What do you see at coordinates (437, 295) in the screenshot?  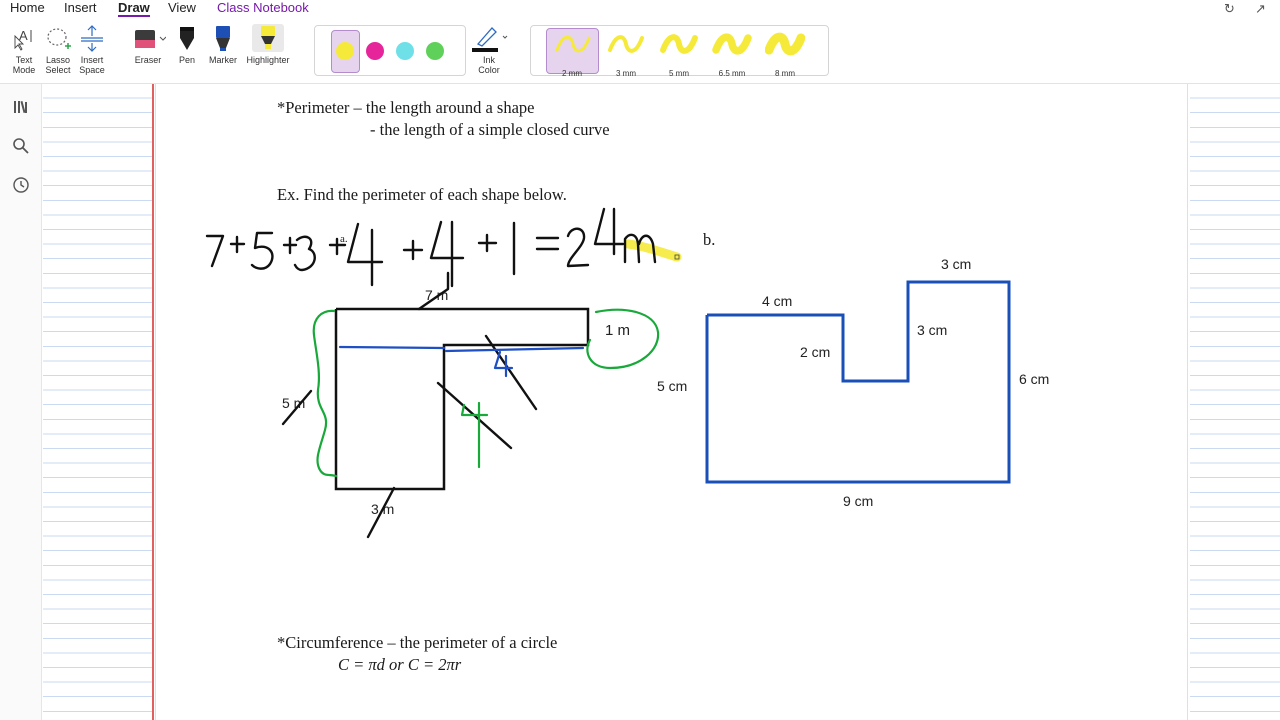 I see `shape-a-top-label: 7 m` at bounding box center [437, 295].